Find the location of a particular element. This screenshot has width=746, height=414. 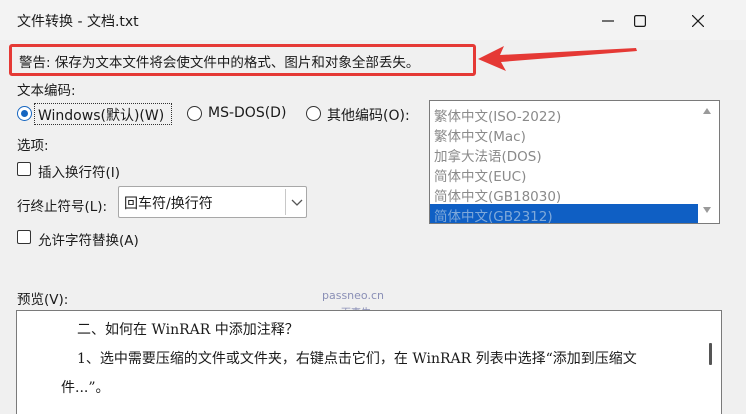

scroll-down-icon is located at coordinates (707, 210).